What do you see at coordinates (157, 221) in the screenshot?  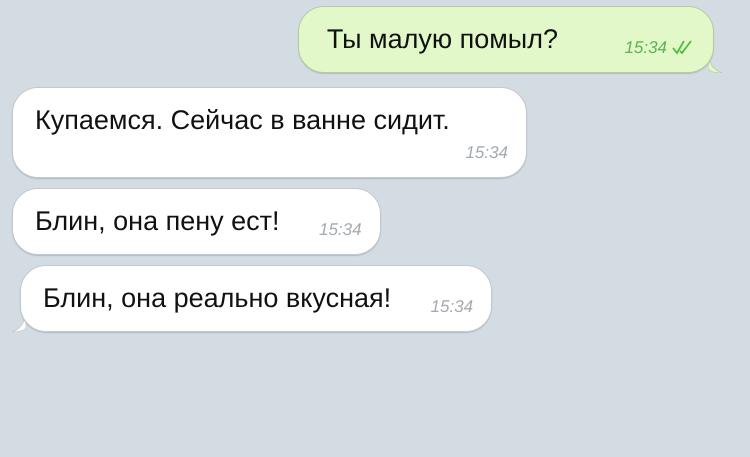 I see `message-text: Блин, она пену ест!` at bounding box center [157, 221].